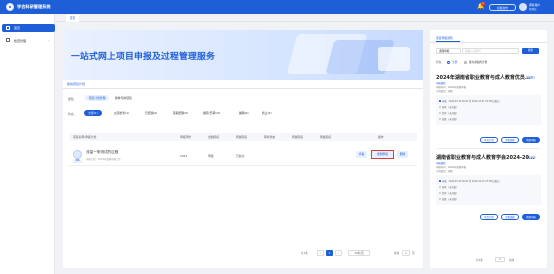 This screenshot has width=554, height=274. What do you see at coordinates (531, 157) in the screenshot?
I see `notice-status: 正在申报` at bounding box center [531, 157].